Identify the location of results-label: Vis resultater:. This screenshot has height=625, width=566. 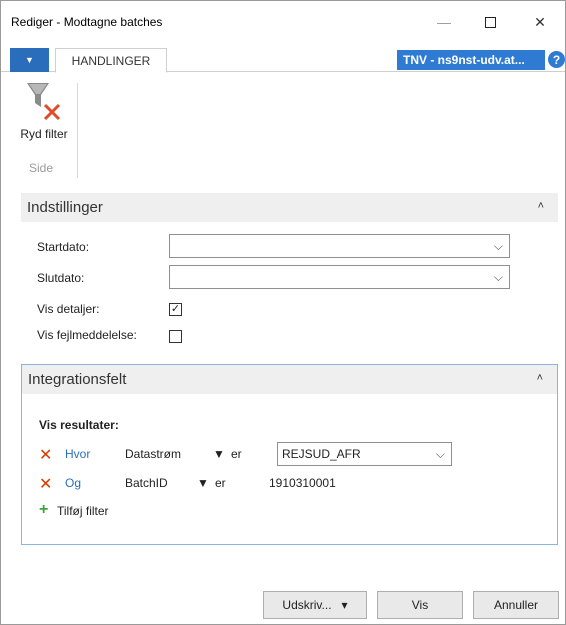
(79, 425).